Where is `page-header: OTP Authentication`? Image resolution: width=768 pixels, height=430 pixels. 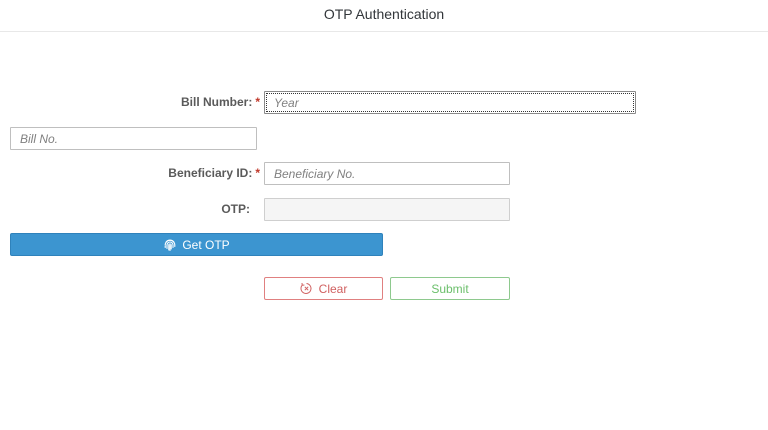 page-header: OTP Authentication is located at coordinates (384, 16).